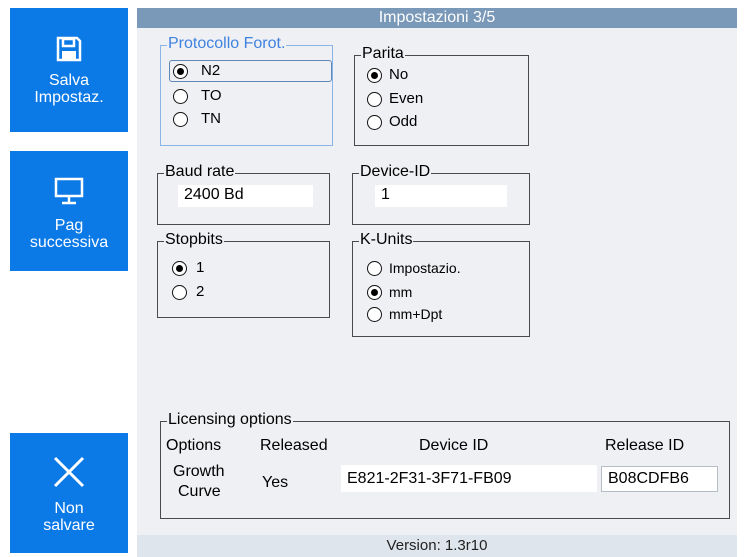 The height and width of the screenshot is (557, 744). I want to click on option-name-line1: Growth, so click(199, 471).